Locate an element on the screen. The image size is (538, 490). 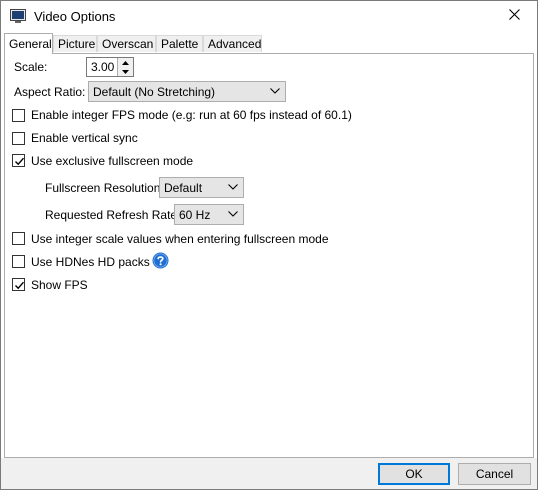
dialog-footer: OK Cancel is located at coordinates (269, 473).